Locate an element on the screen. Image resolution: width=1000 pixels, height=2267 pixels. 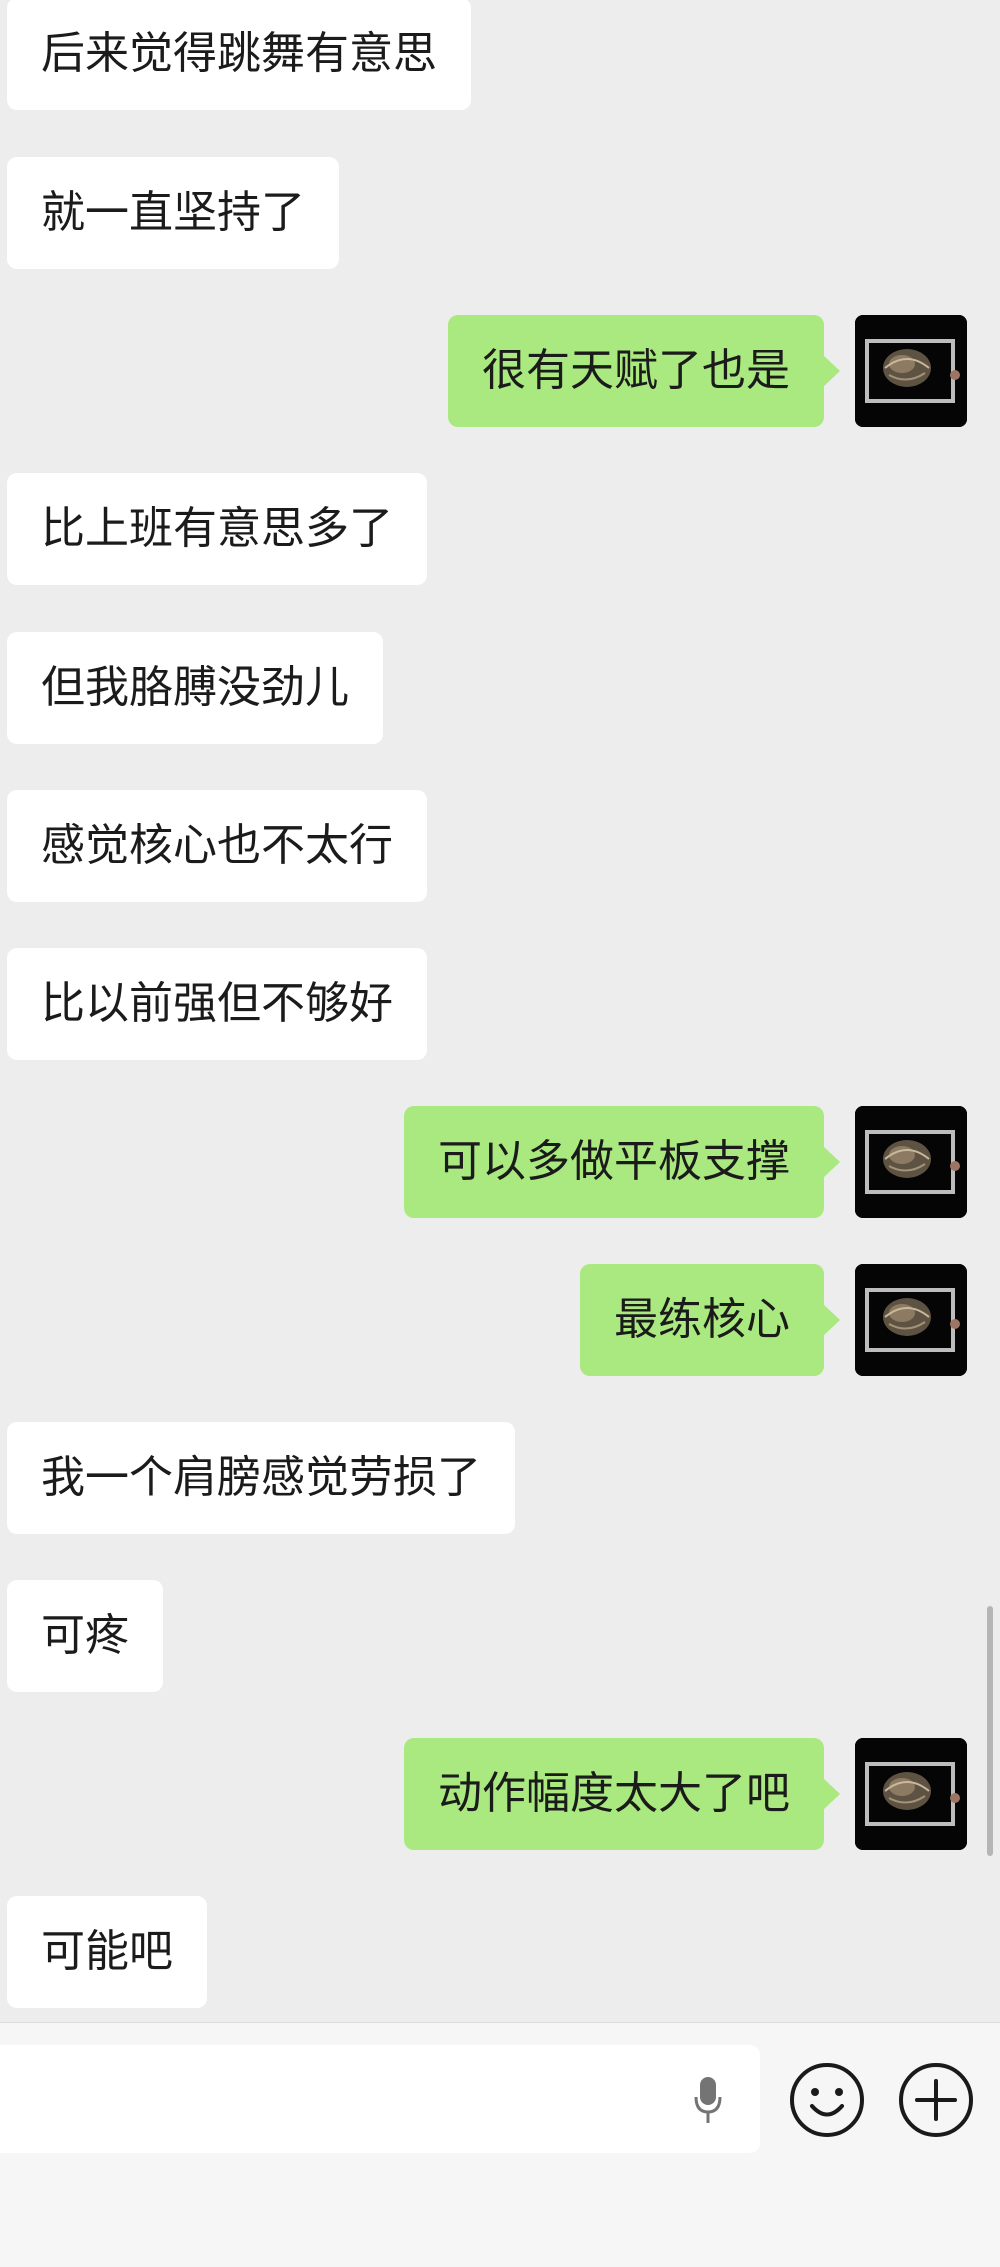
message-input-bar is located at coordinates (500, 2144).